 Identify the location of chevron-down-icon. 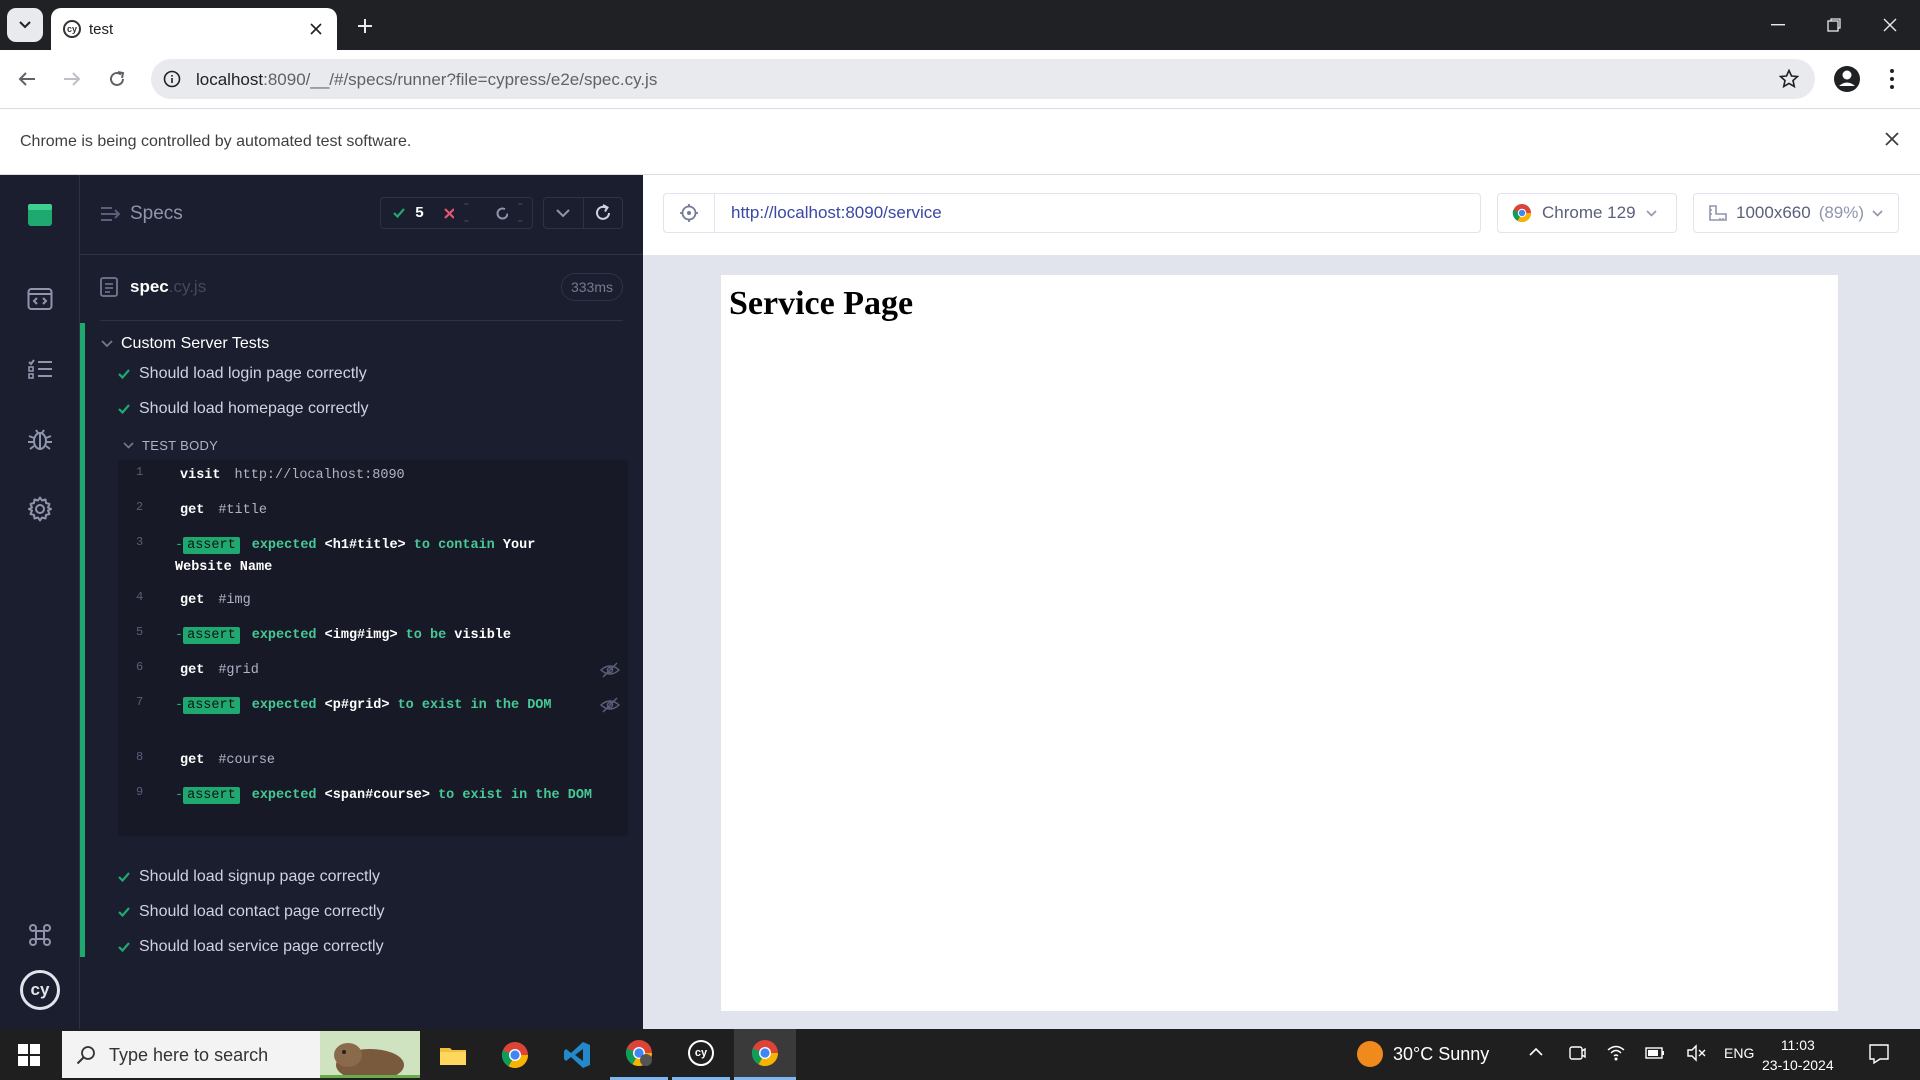
(25, 25).